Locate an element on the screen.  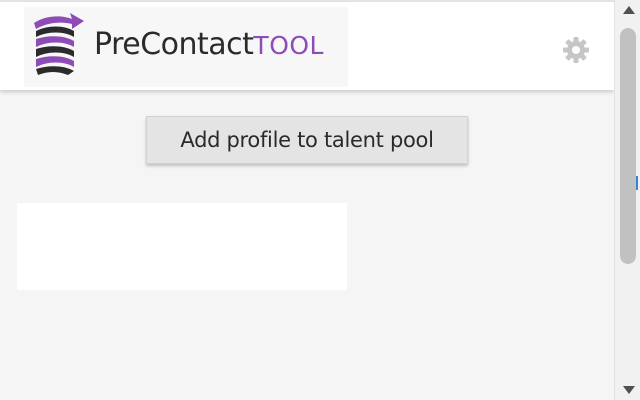
gear-icon is located at coordinates (576, 50).